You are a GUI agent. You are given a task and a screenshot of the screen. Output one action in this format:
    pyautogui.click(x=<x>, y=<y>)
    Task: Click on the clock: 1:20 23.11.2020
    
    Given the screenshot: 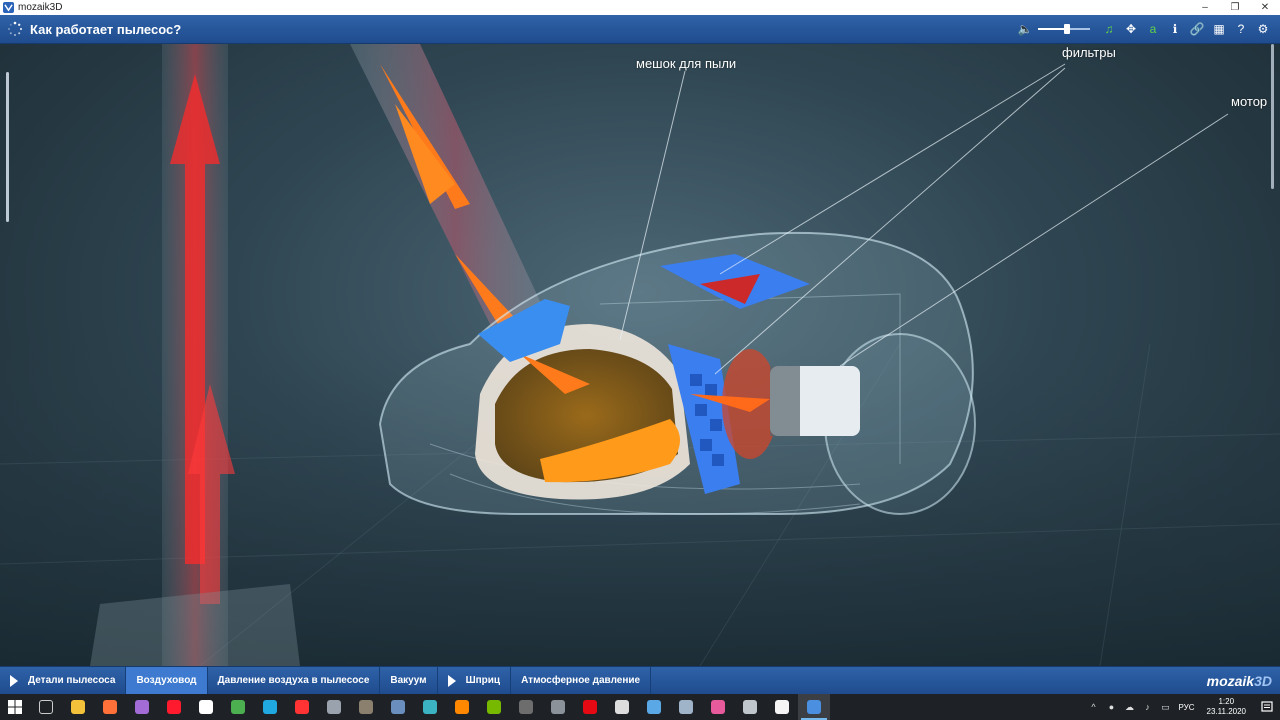 What is the action you would take?
    pyautogui.click(x=1226, y=707)
    